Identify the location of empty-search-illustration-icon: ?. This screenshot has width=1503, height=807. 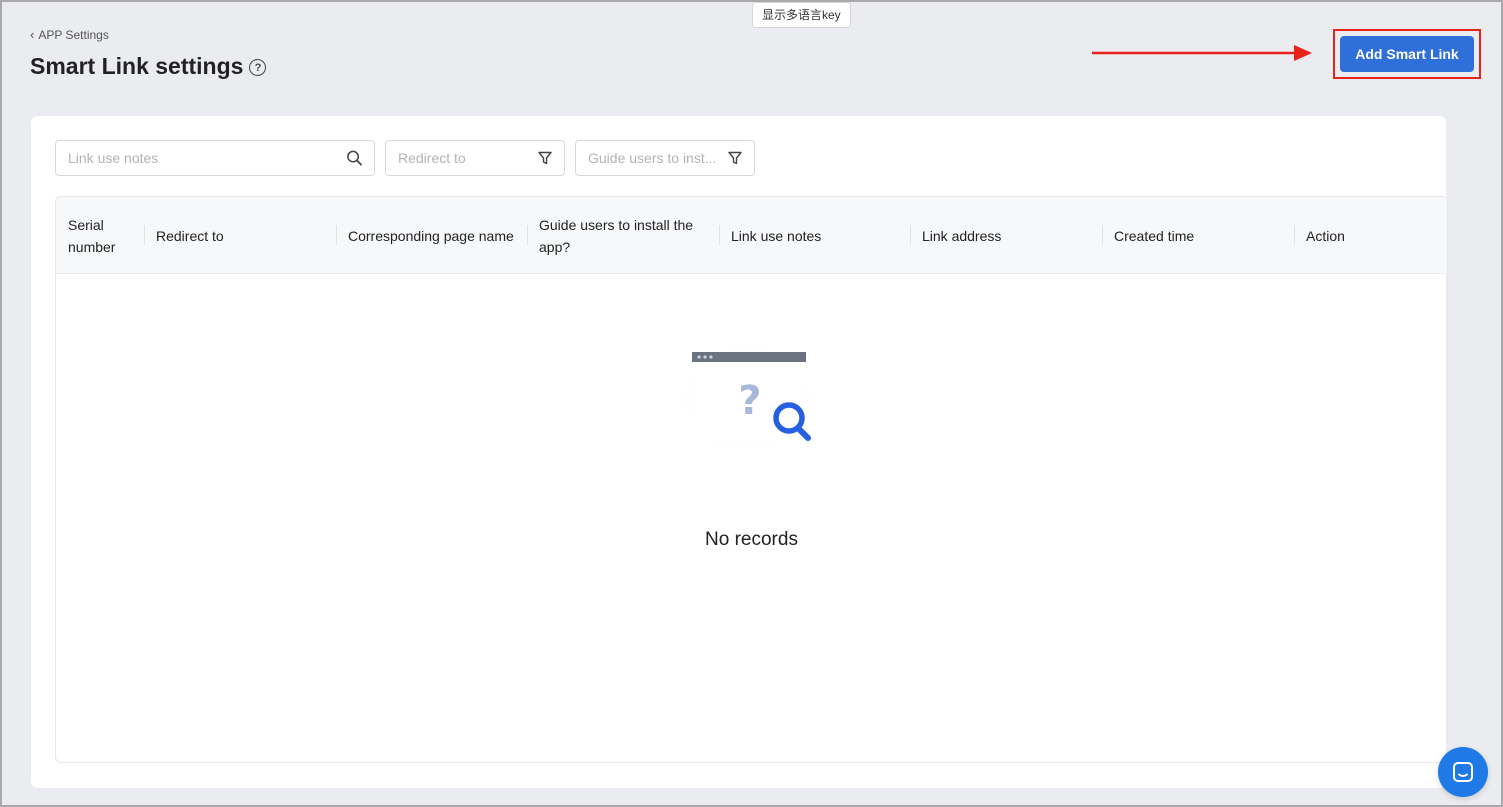
(748, 400).